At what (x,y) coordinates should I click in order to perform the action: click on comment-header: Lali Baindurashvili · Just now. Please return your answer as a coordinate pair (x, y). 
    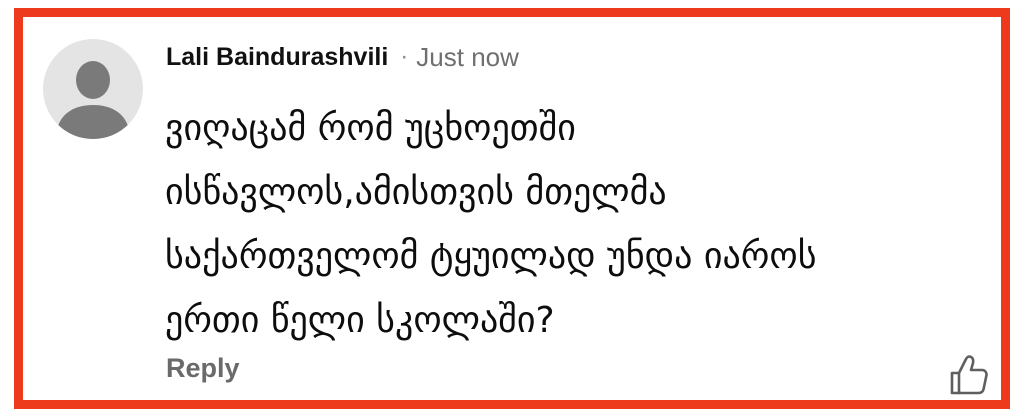
    Looking at the image, I should click on (342, 57).